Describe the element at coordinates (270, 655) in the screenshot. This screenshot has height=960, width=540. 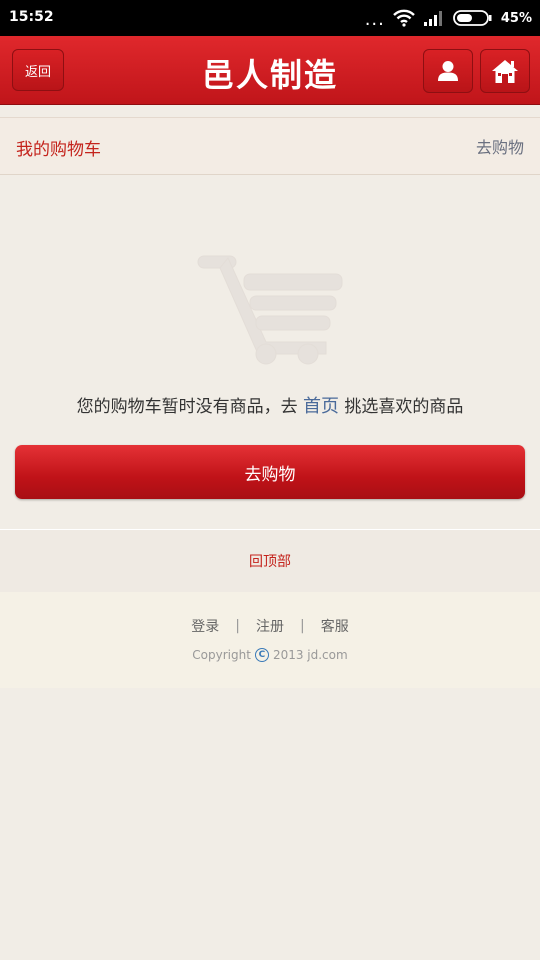
I see `copyright: Copyright C 2013 jd.com` at that location.